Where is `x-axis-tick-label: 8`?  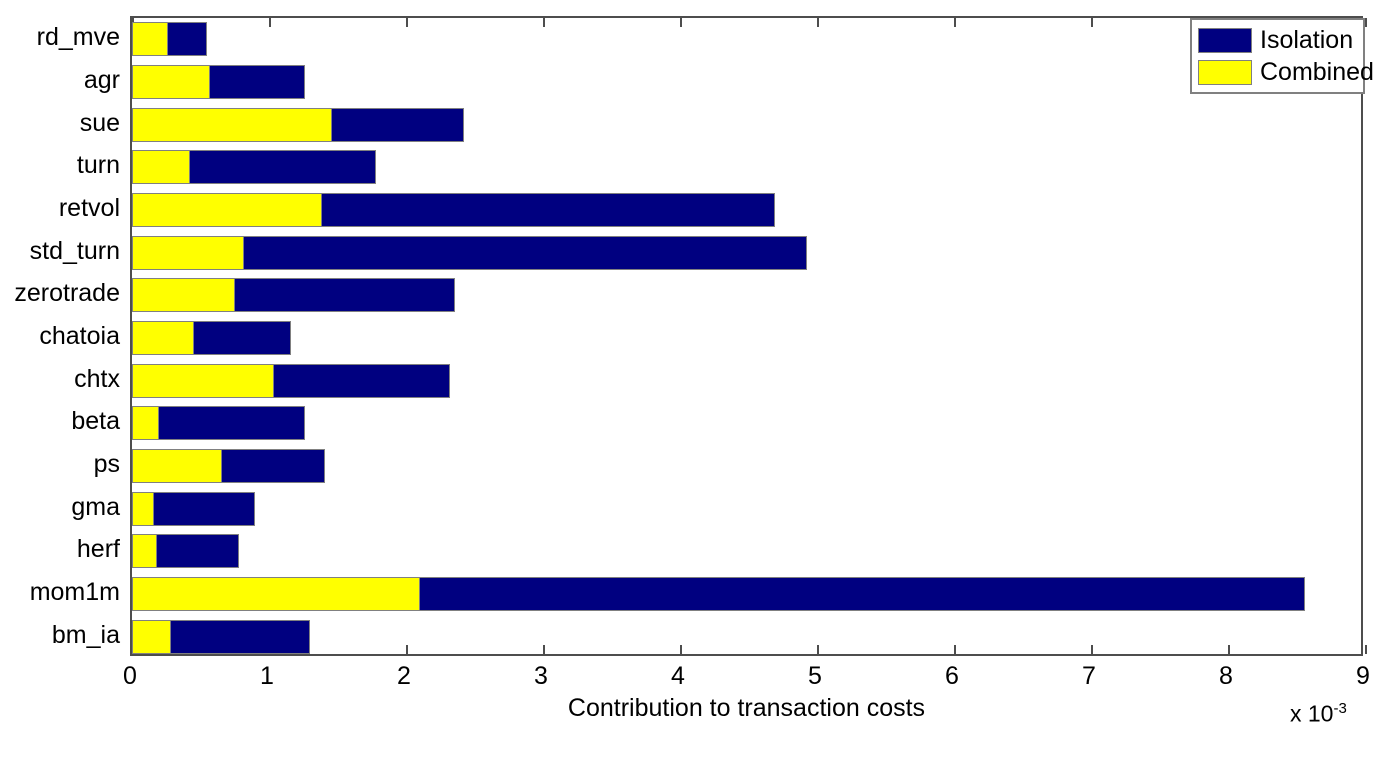
x-axis-tick-label: 8 is located at coordinates (1226, 676).